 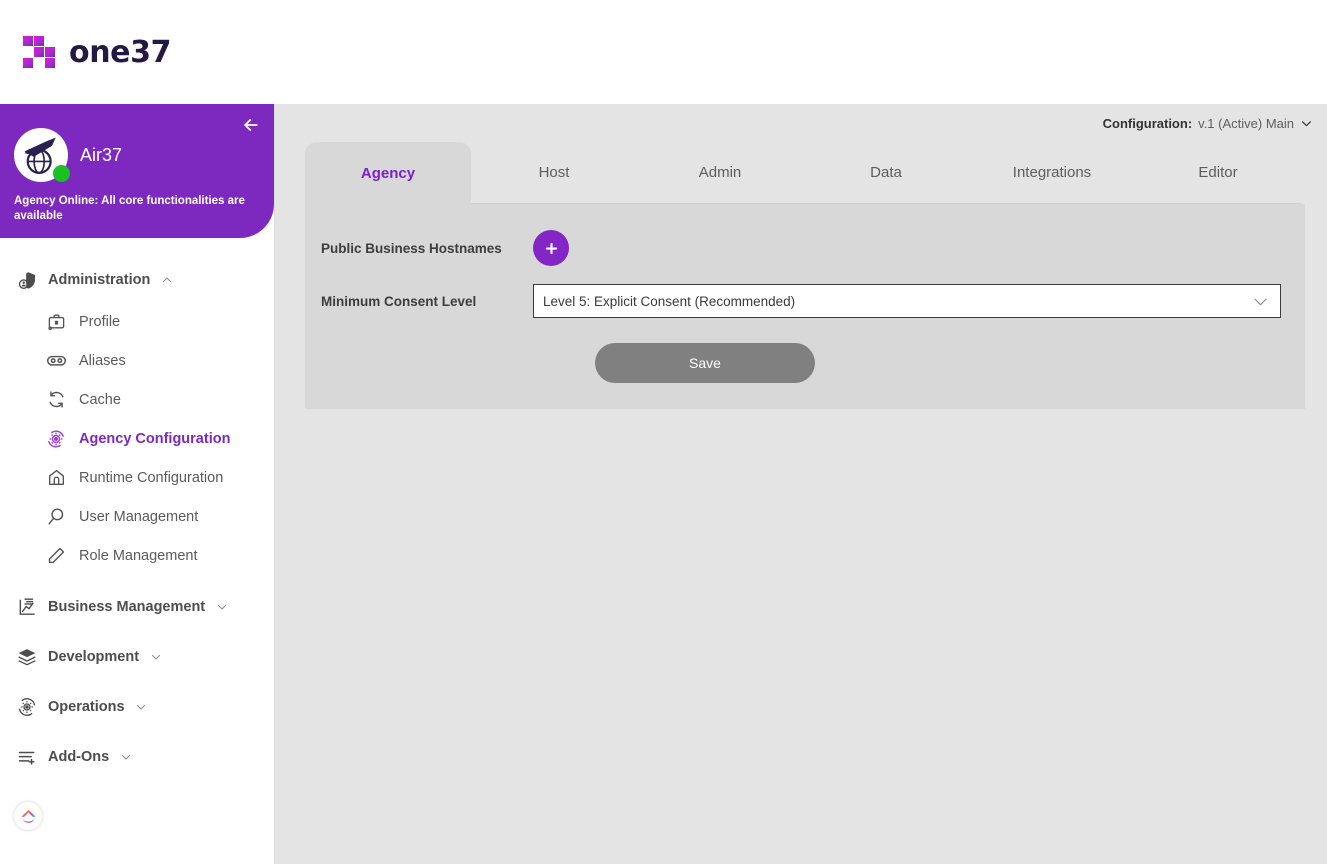 I want to click on tag-label-icon, so click(x=56, y=556).